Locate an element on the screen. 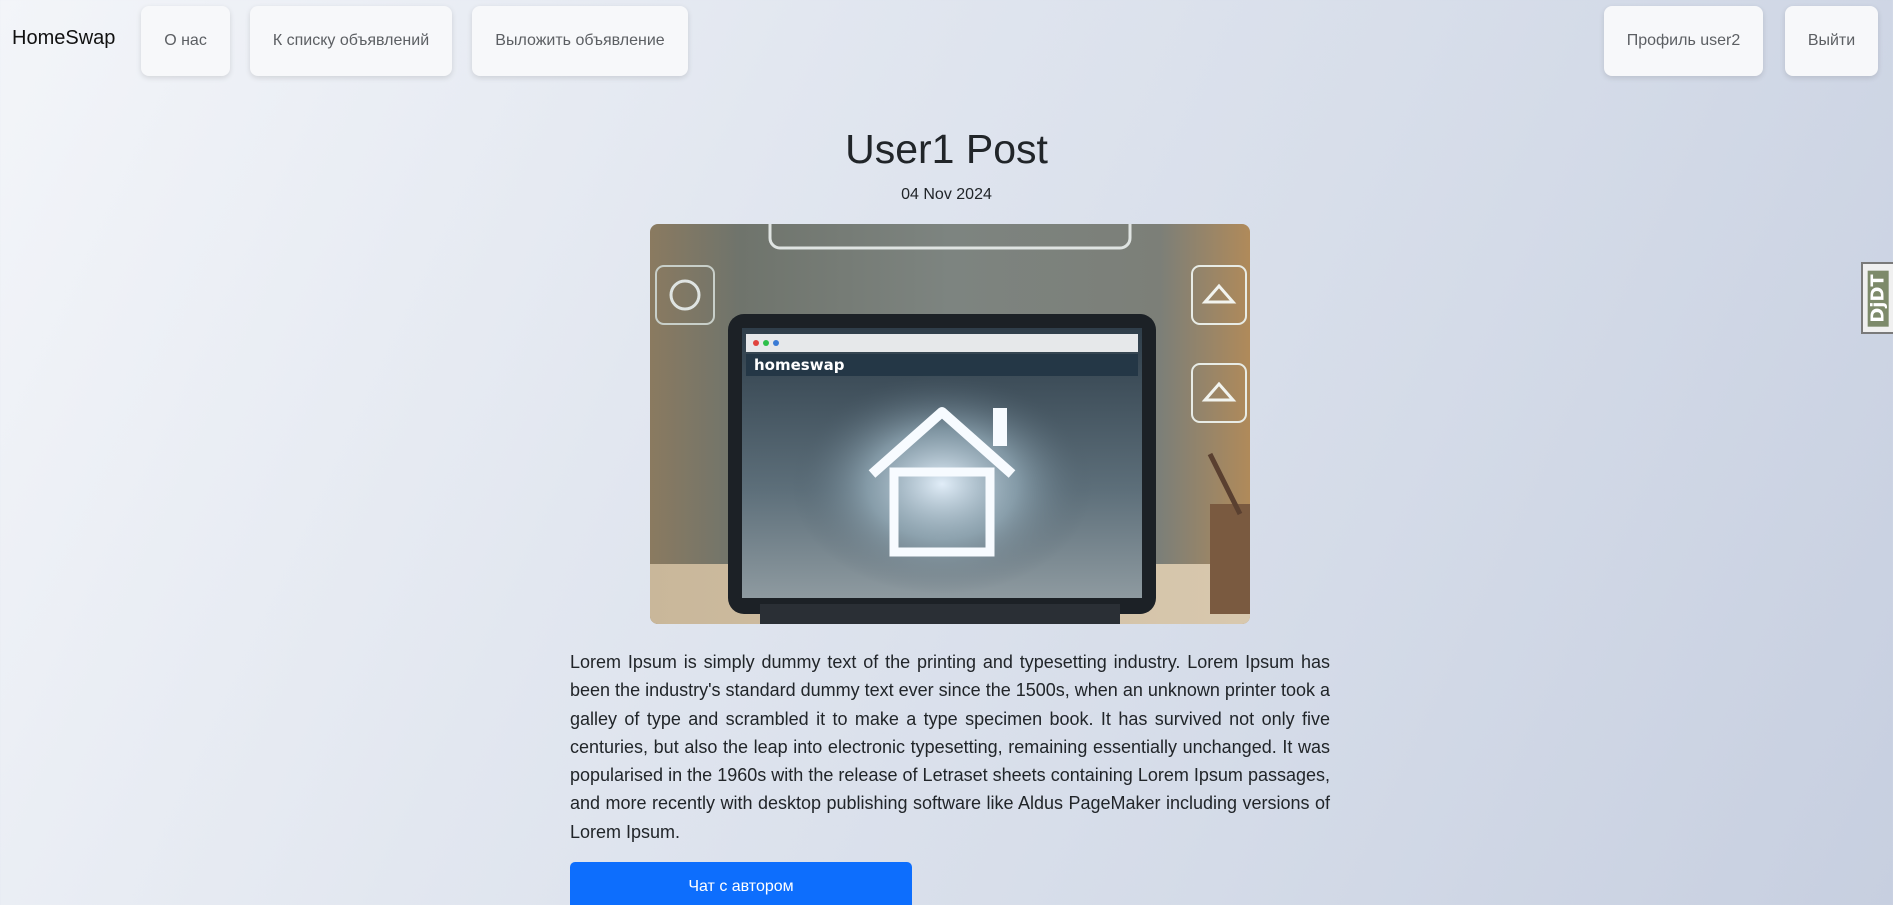  listings-button: К списку объявлений is located at coordinates (351, 41).